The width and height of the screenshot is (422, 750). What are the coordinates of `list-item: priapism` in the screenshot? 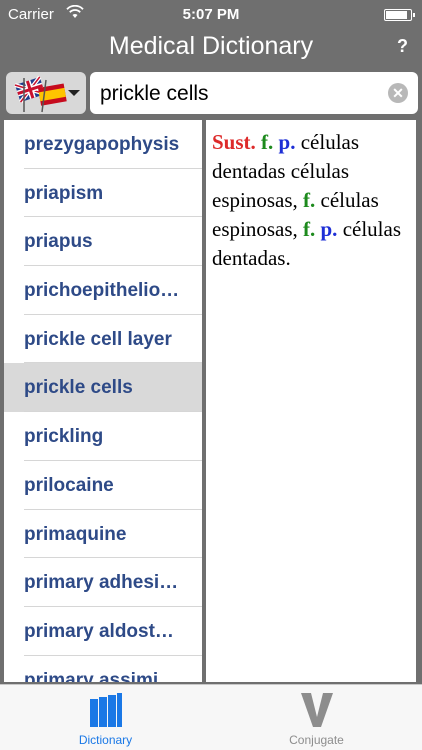 It's located at (103, 193).